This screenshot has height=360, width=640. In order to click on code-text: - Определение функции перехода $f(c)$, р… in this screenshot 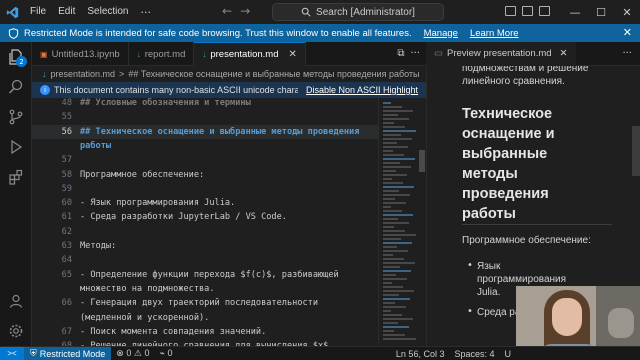, I will do `click(209, 274)`.